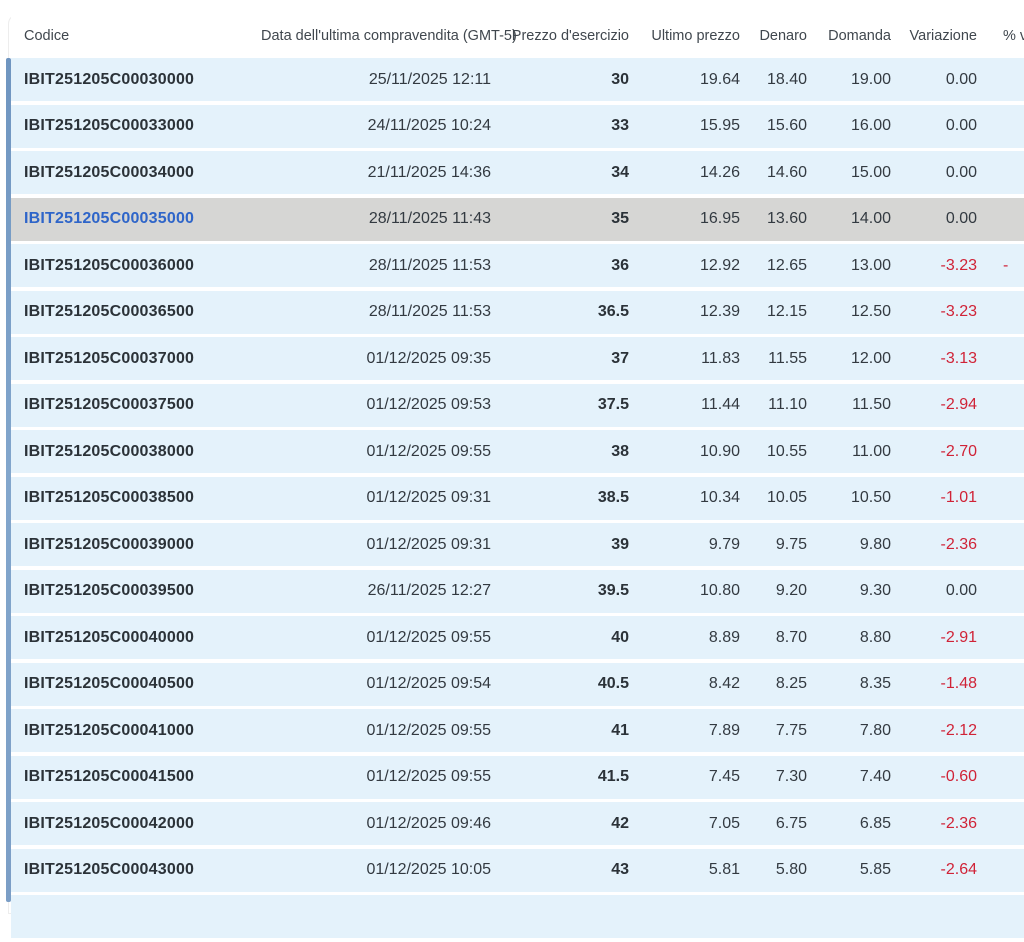  What do you see at coordinates (136, 591) in the screenshot?
I see `cell-code: IBIT251205C00039500` at bounding box center [136, 591].